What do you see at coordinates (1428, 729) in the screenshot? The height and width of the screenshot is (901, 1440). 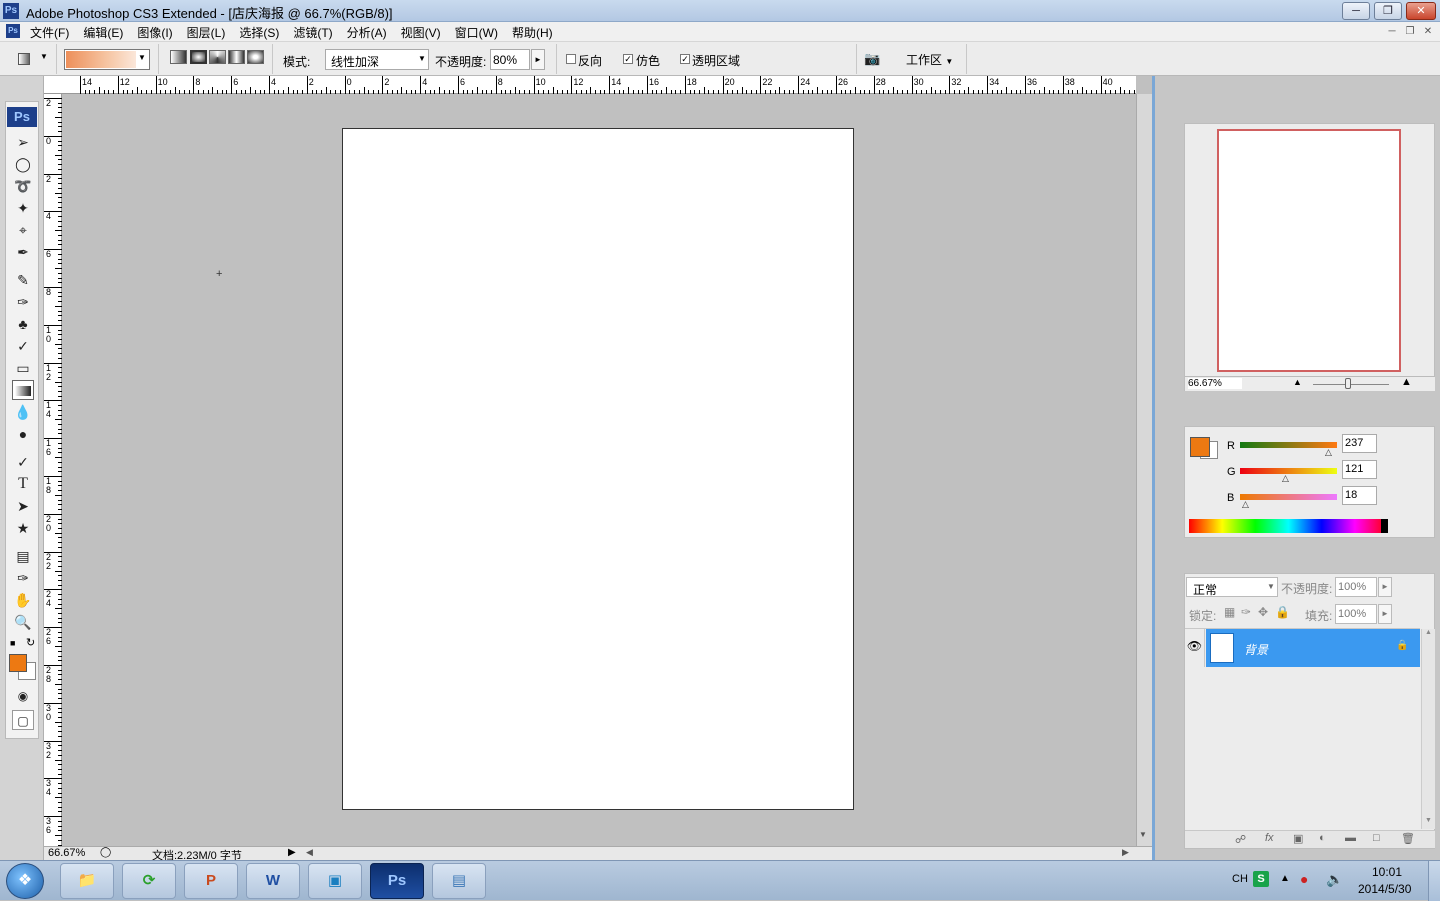 I see `layers-scrollbar: ▲ ▼` at bounding box center [1428, 729].